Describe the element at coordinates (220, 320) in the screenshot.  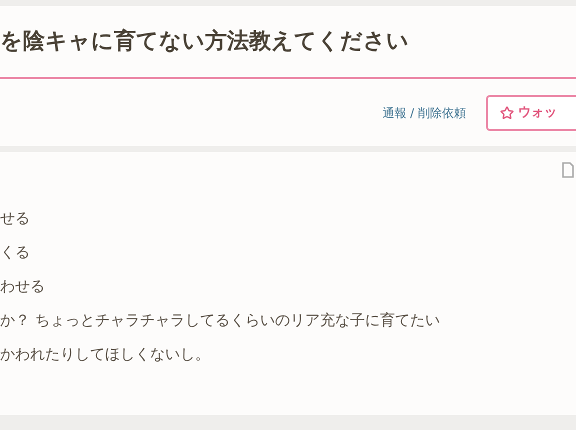
I see `body-text-line: か？ ちょっとチャラチャラしてるくらいのリア充な子に育てたい` at that location.